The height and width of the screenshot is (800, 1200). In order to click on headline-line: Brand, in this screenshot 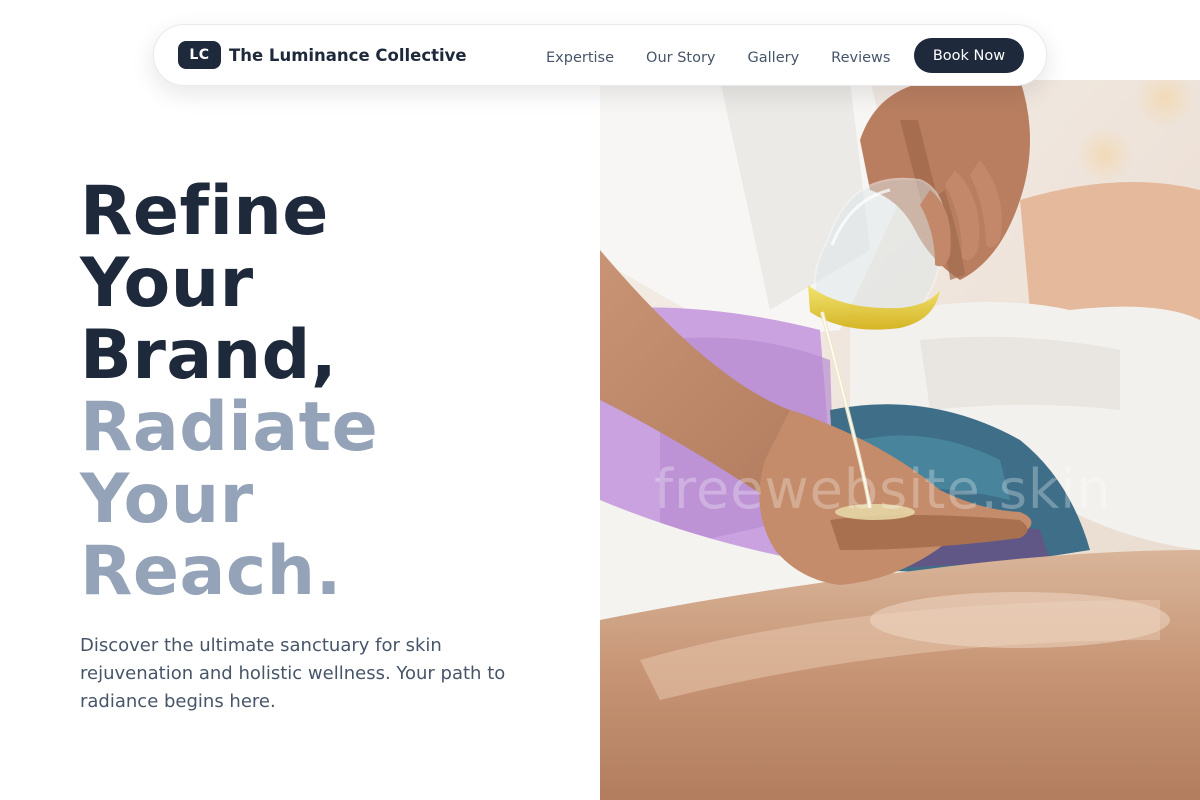, I will do `click(209, 355)`.